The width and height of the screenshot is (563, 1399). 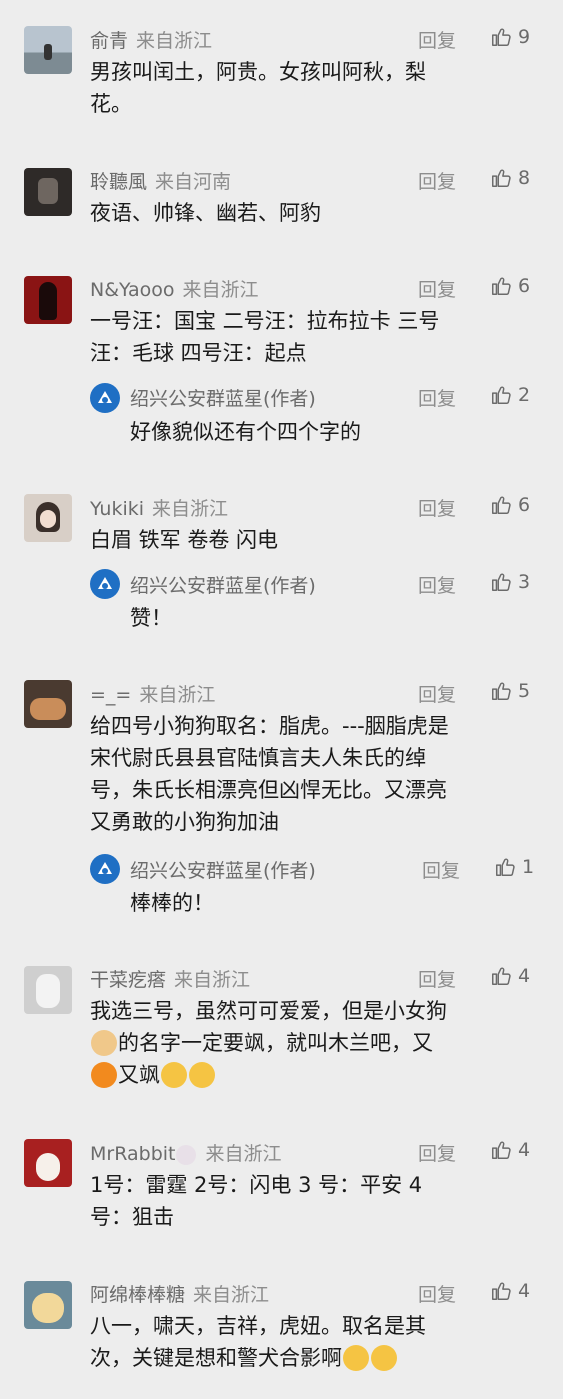 I want to click on comment-line: 给四号小狗狗取名：脂虎。---胭脂虎是, so click(x=269, y=726).